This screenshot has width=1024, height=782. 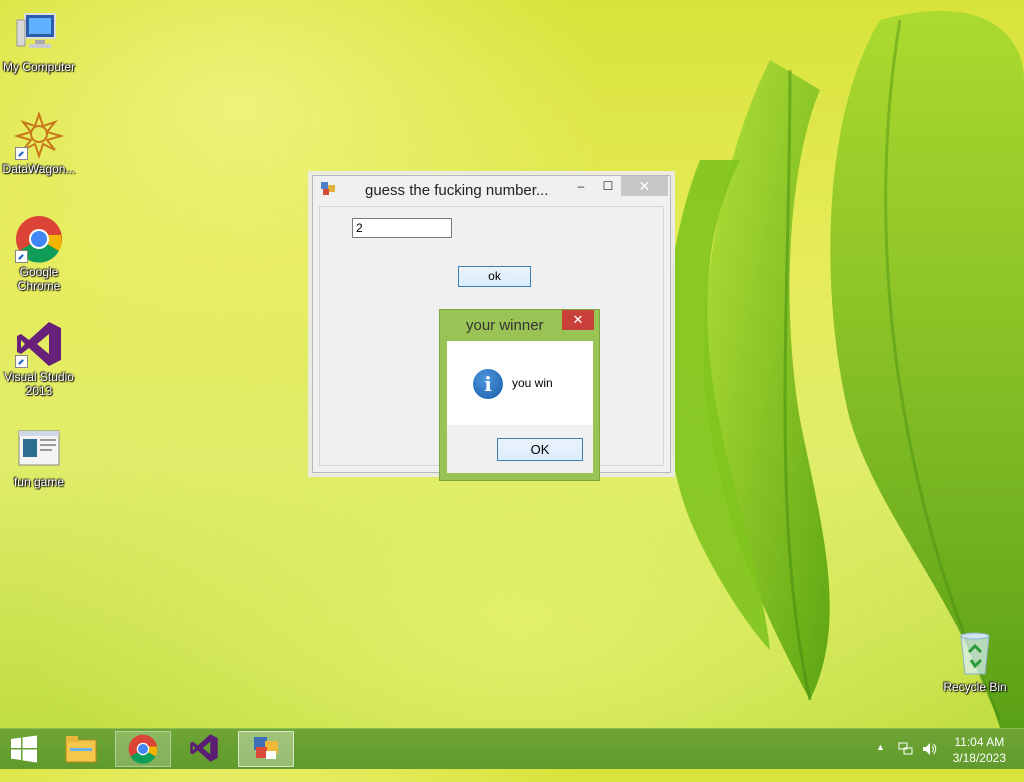 I want to click on desktop-icon-fun-game: fun game, so click(x=40, y=457).